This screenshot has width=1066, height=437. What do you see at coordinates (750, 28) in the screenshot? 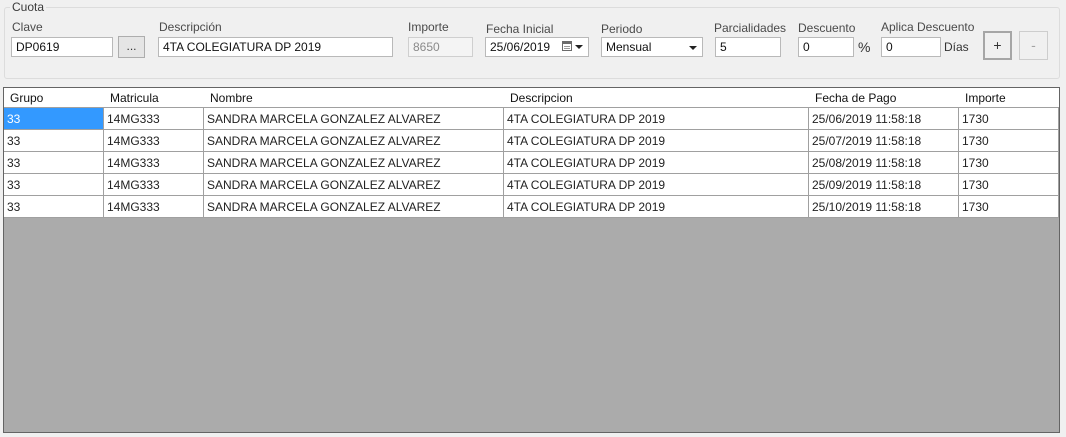
I see `parcialidades-label: Parcialidades` at bounding box center [750, 28].